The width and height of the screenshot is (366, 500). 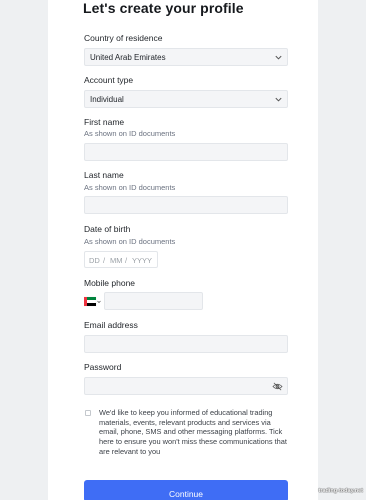 I want to click on continue-label: Continue, so click(x=186, y=493).